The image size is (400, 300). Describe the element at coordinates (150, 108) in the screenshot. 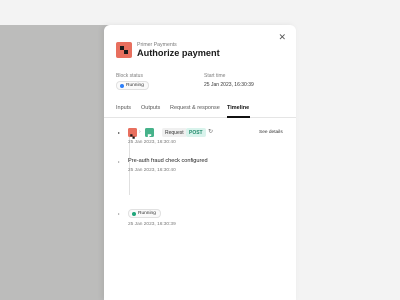

I see `tab-outputs: Outputs` at that location.